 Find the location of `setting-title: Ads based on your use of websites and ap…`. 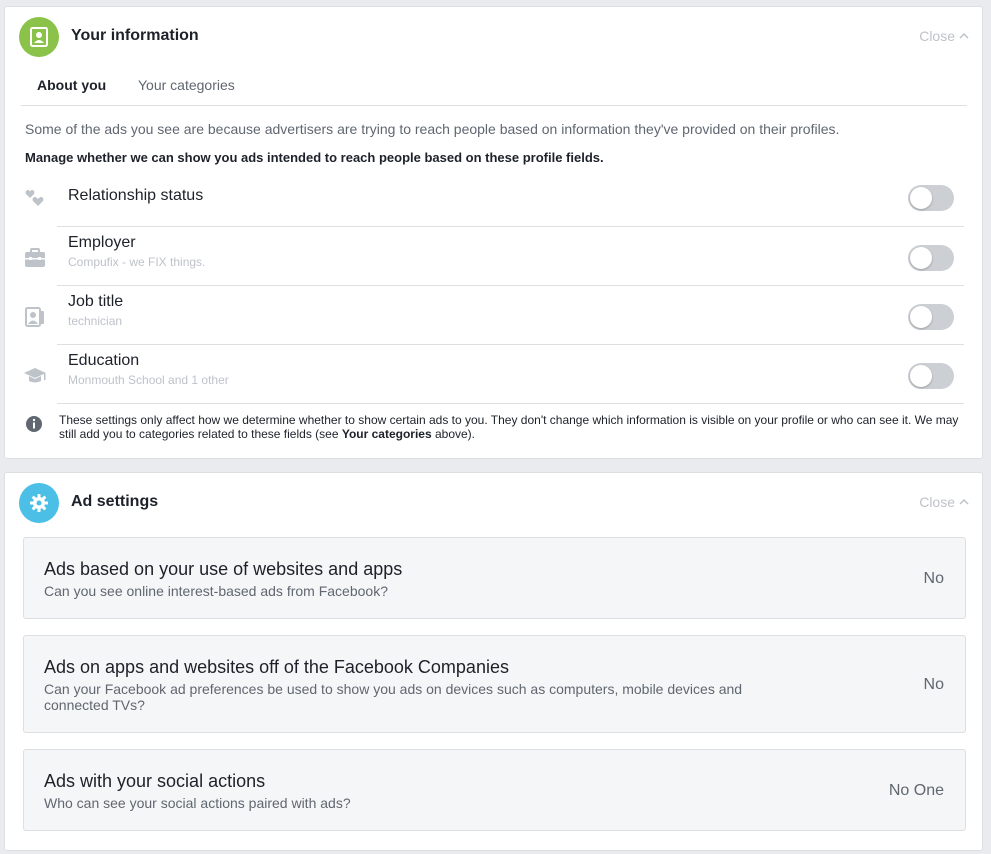

setting-title: Ads based on your use of websites and ap… is located at coordinates (223, 569).